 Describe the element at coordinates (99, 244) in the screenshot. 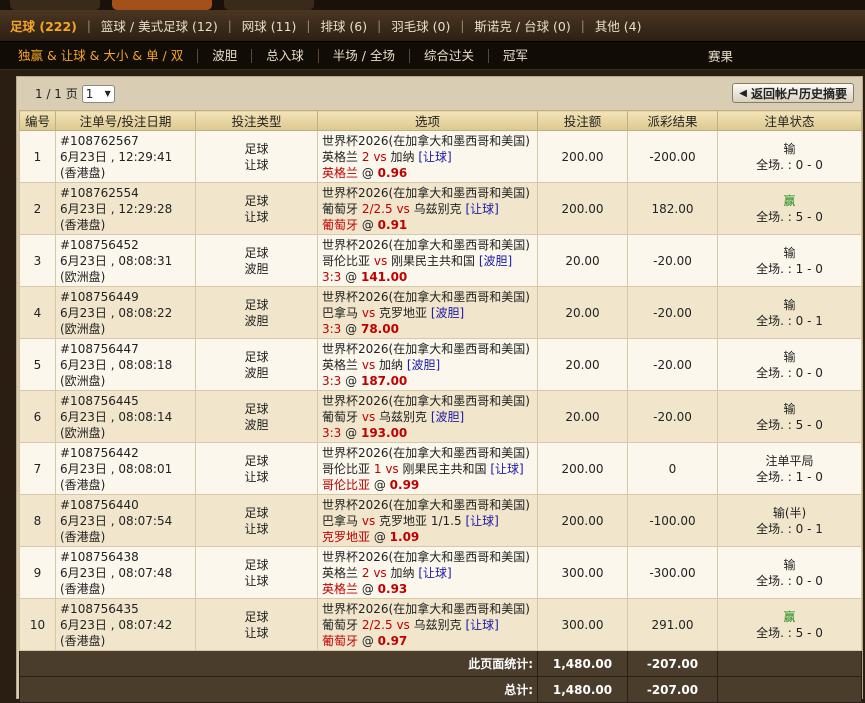

I see `ticket-id: #108756452` at that location.